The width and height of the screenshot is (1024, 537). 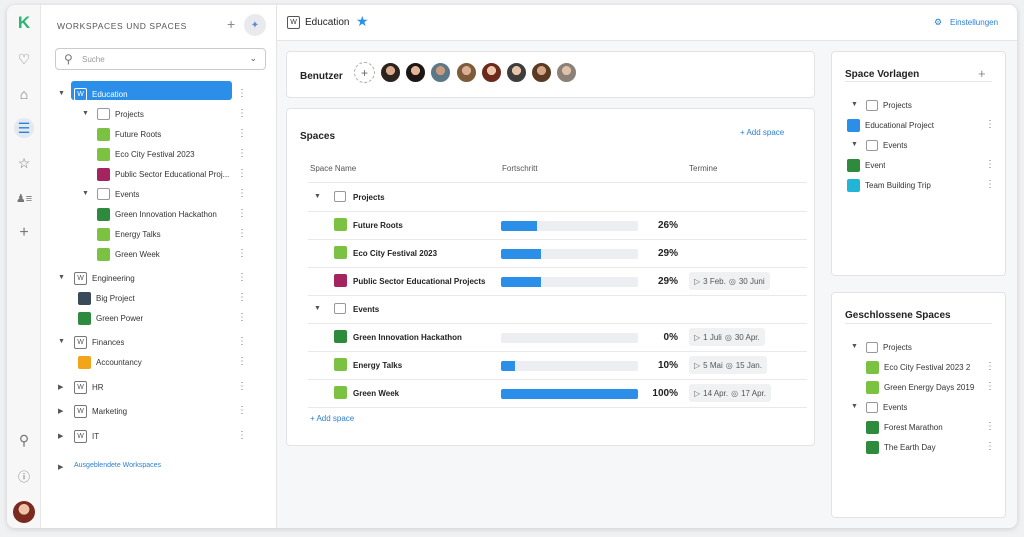 What do you see at coordinates (117, 465) in the screenshot?
I see `hidden-workspaces-link: Ausgeblendete Workspaces` at bounding box center [117, 465].